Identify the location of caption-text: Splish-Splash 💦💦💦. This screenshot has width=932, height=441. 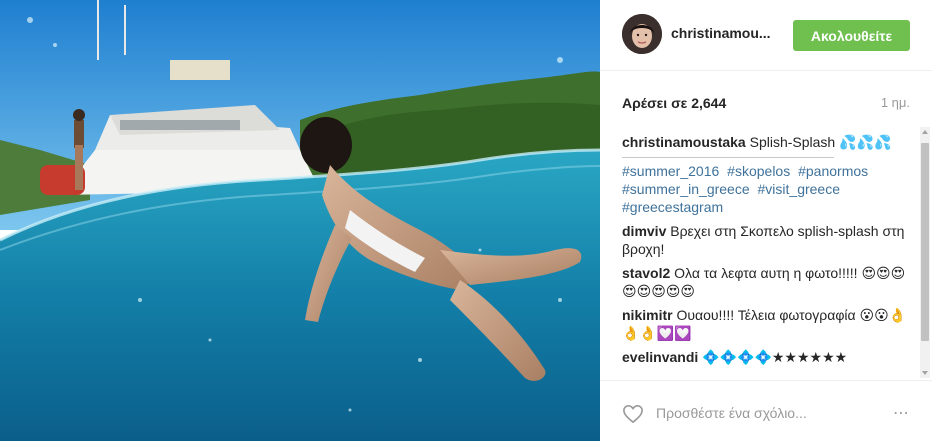
(820, 142).